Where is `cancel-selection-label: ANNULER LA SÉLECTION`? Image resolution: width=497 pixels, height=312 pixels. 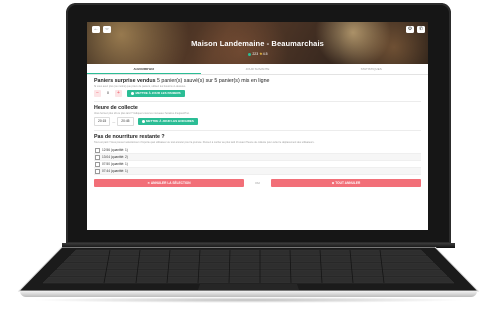 cancel-selection-label: ANNULER LA SÉLECTION is located at coordinates (170, 183).